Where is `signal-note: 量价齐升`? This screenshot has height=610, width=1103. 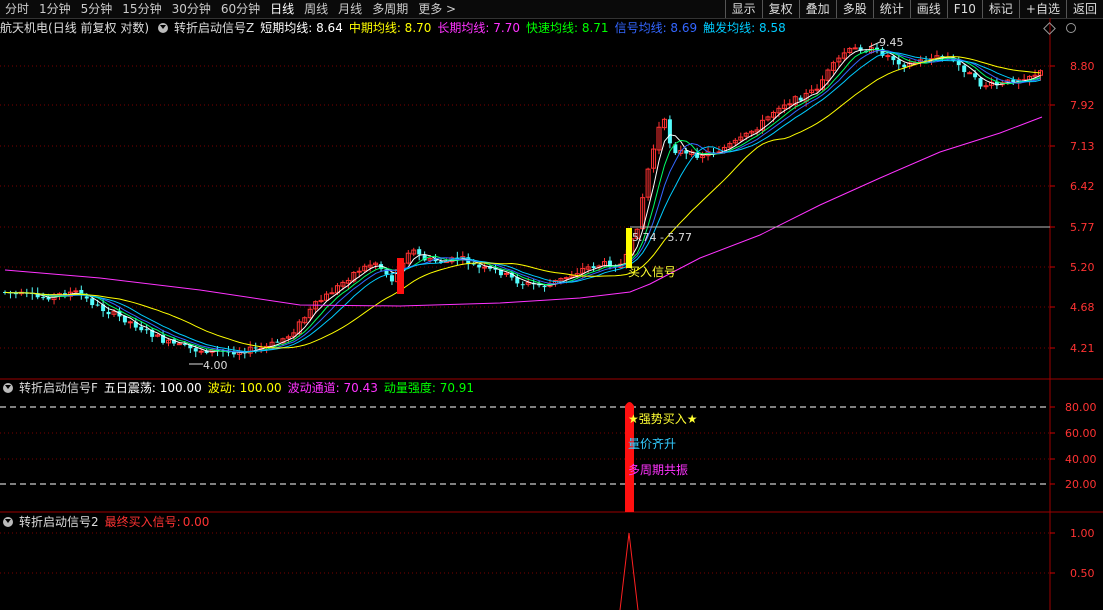
signal-note: 量价齐升 is located at coordinates (652, 443).